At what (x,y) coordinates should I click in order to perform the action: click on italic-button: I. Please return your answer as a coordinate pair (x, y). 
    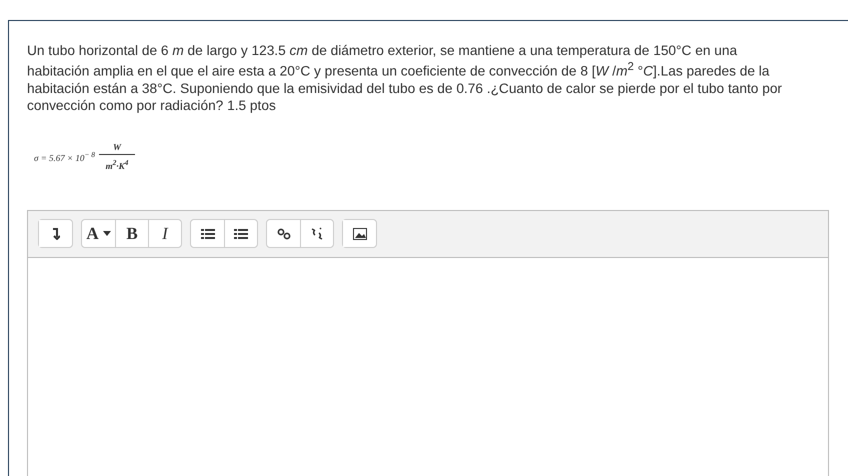
    Looking at the image, I should click on (164, 234).